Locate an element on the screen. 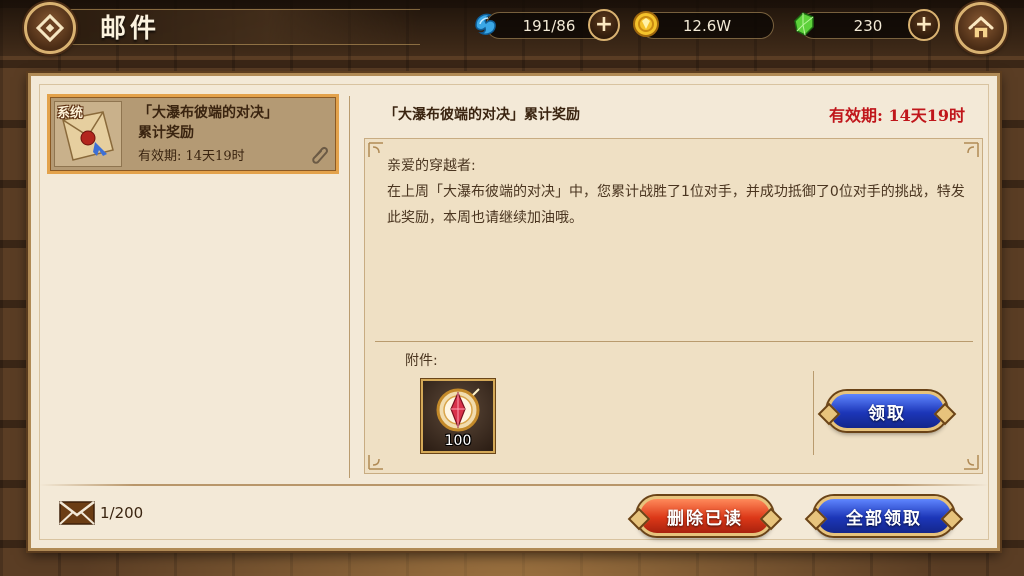  letter-greeting: 亲爱的穿越者: is located at coordinates (431, 166).